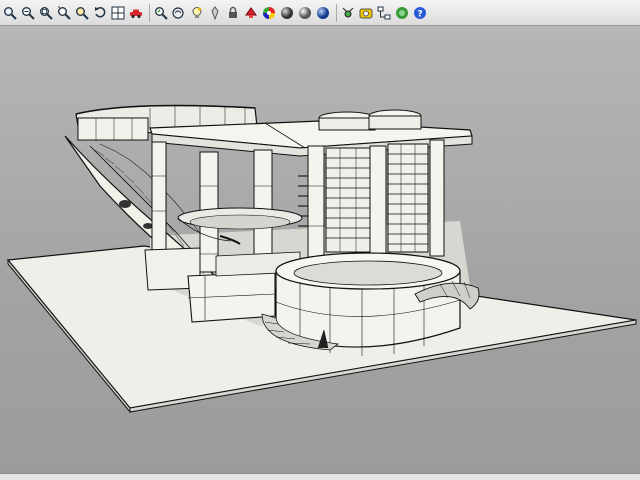  What do you see at coordinates (215, 13) in the screenshot?
I see `pin-icon` at bounding box center [215, 13].